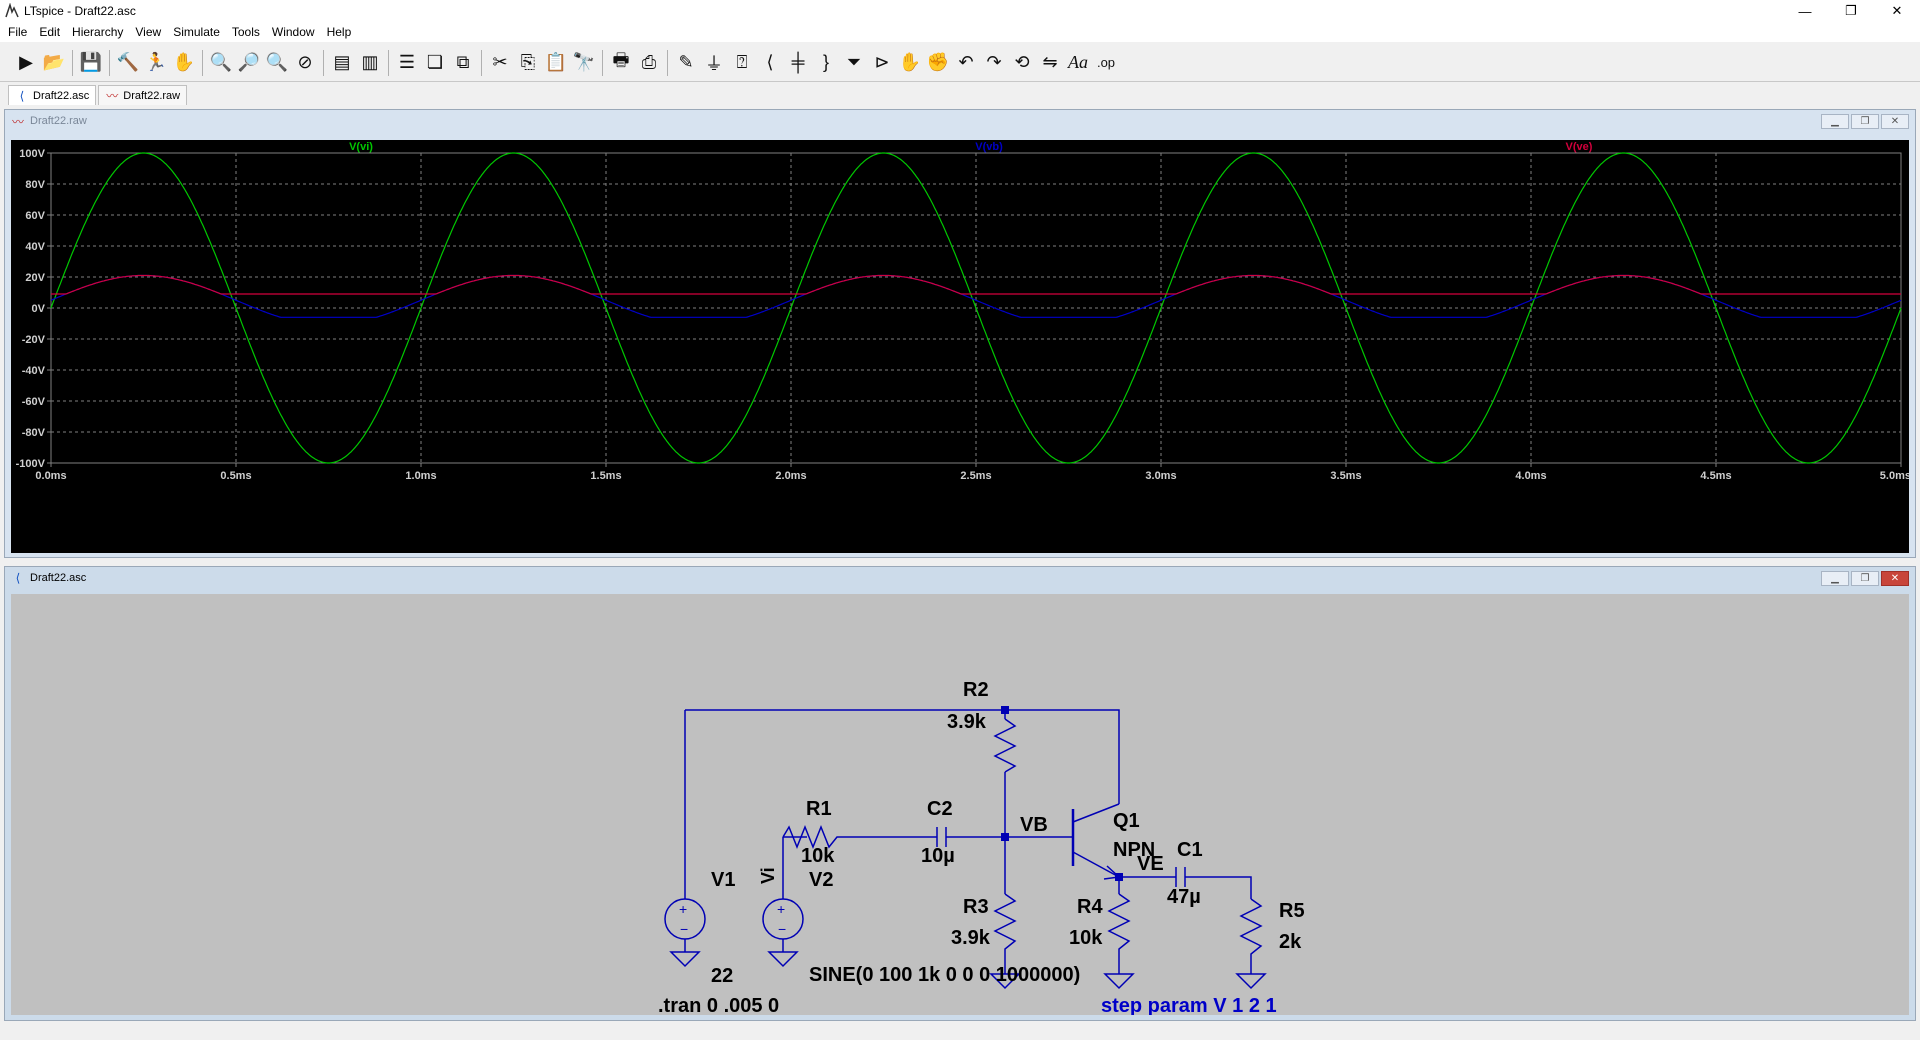 This screenshot has width=1920, height=1040. What do you see at coordinates (235, 476) in the screenshot?
I see `x-tick-label: 0.5ms` at bounding box center [235, 476].